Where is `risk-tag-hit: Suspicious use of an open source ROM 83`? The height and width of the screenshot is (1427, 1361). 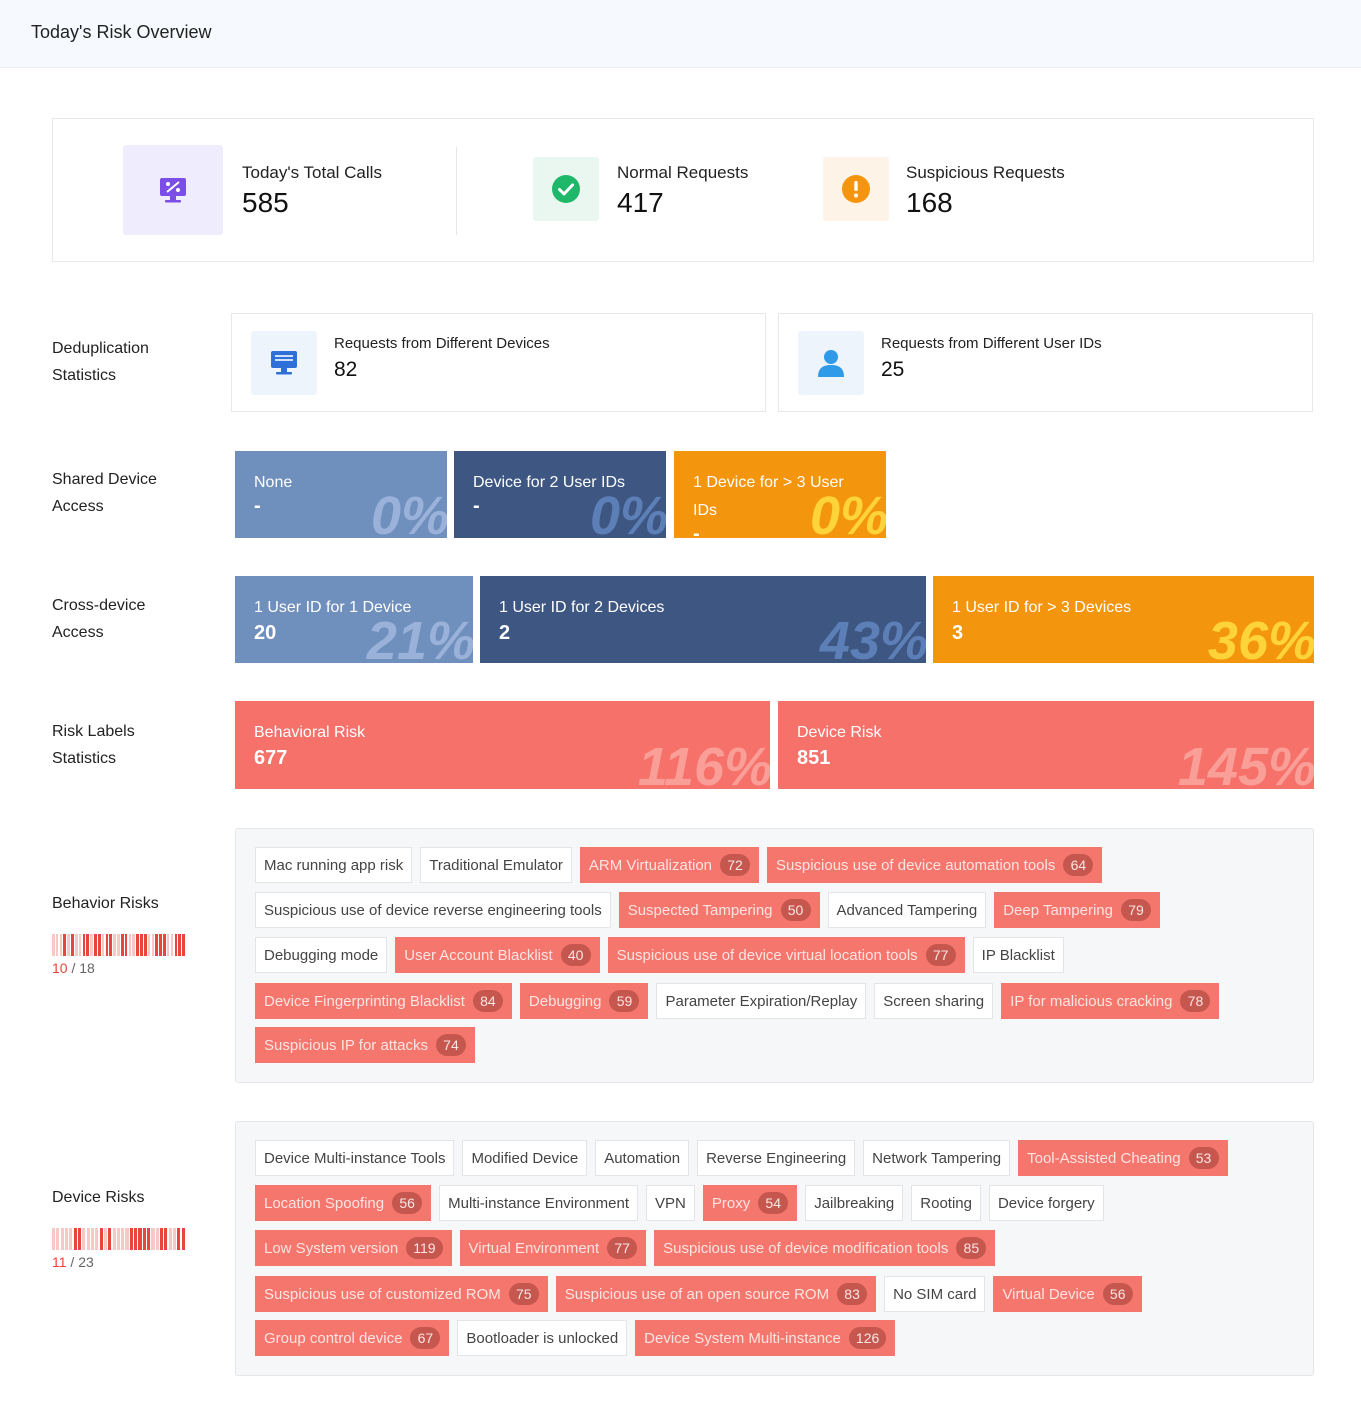 risk-tag-hit: Suspicious use of an open source ROM 83 is located at coordinates (716, 1294).